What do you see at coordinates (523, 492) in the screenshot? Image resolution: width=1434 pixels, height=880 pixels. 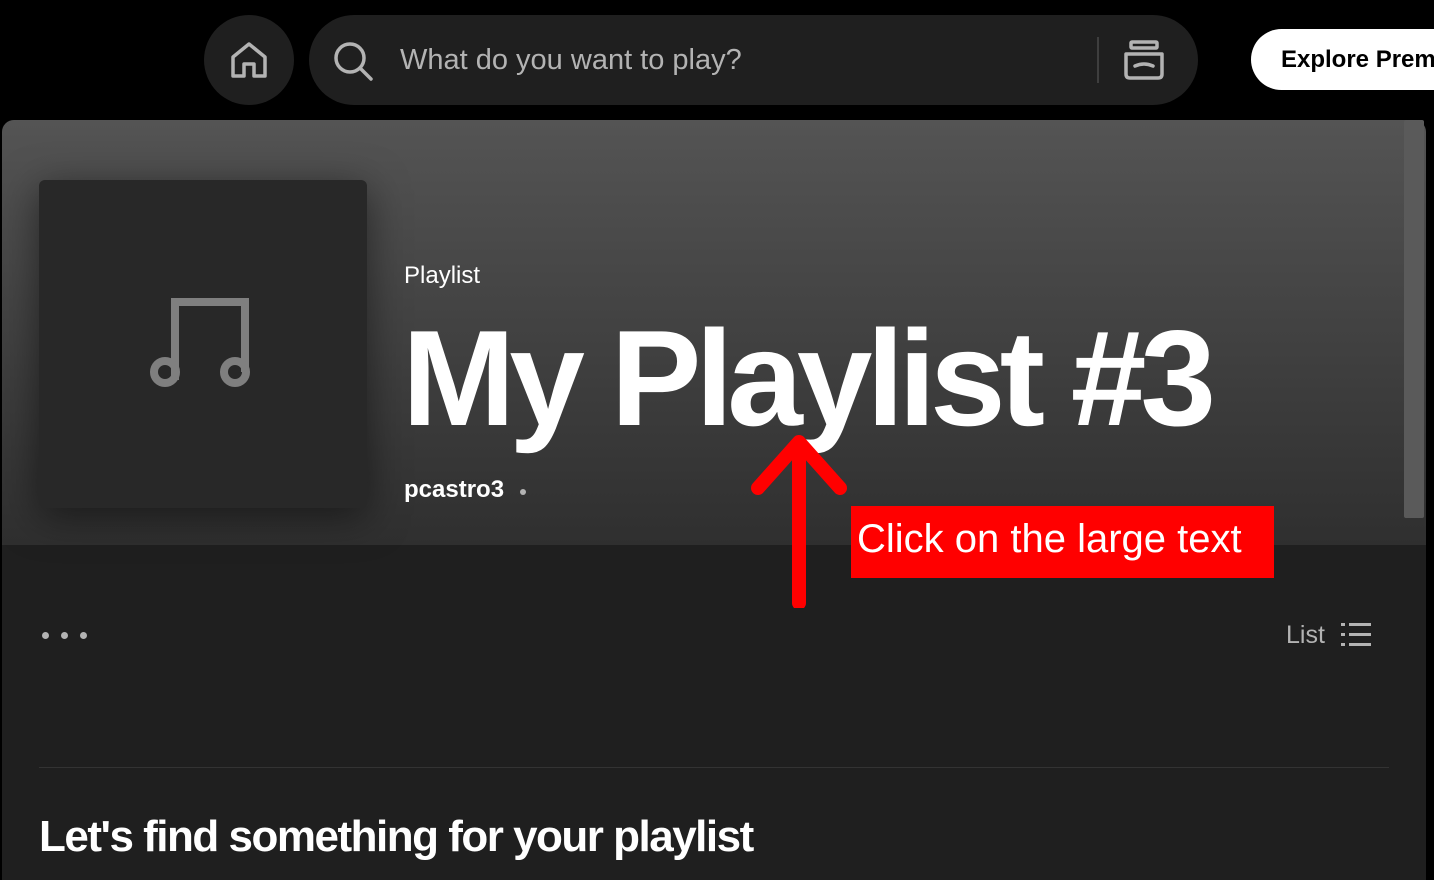 I see `separator-dot` at bounding box center [523, 492].